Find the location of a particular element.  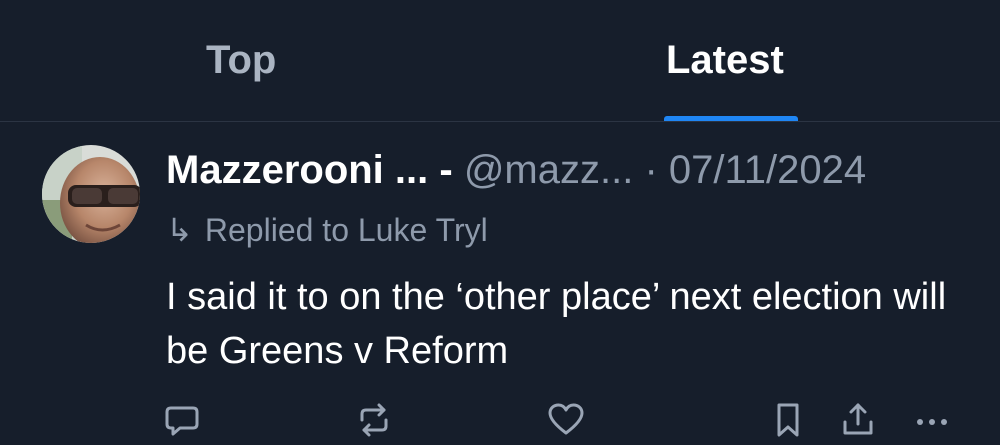

avatar is located at coordinates (91, 194).